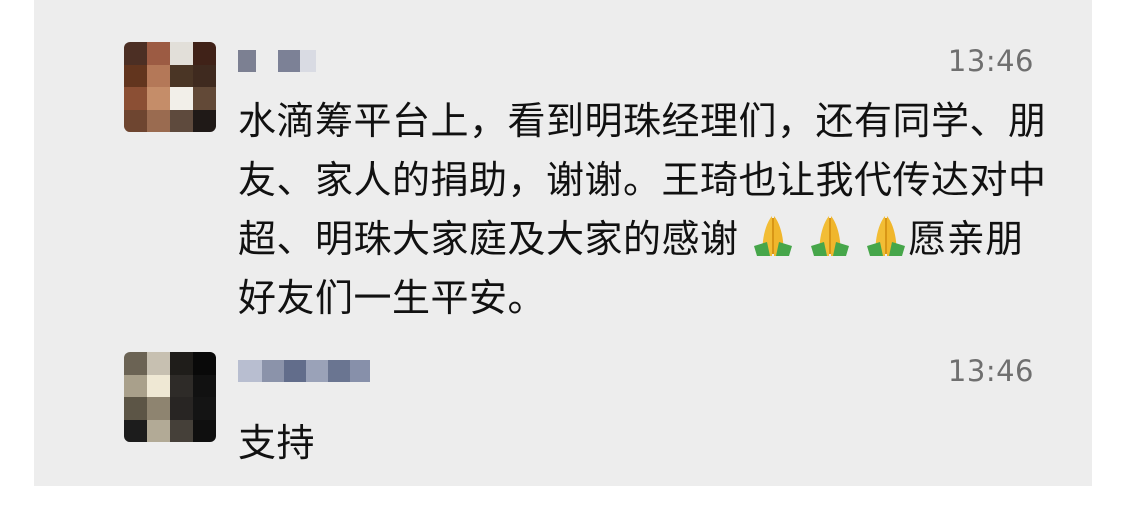 The image size is (1126, 524). What do you see at coordinates (643, 443) in the screenshot?
I see `message-text: 支持` at bounding box center [643, 443].